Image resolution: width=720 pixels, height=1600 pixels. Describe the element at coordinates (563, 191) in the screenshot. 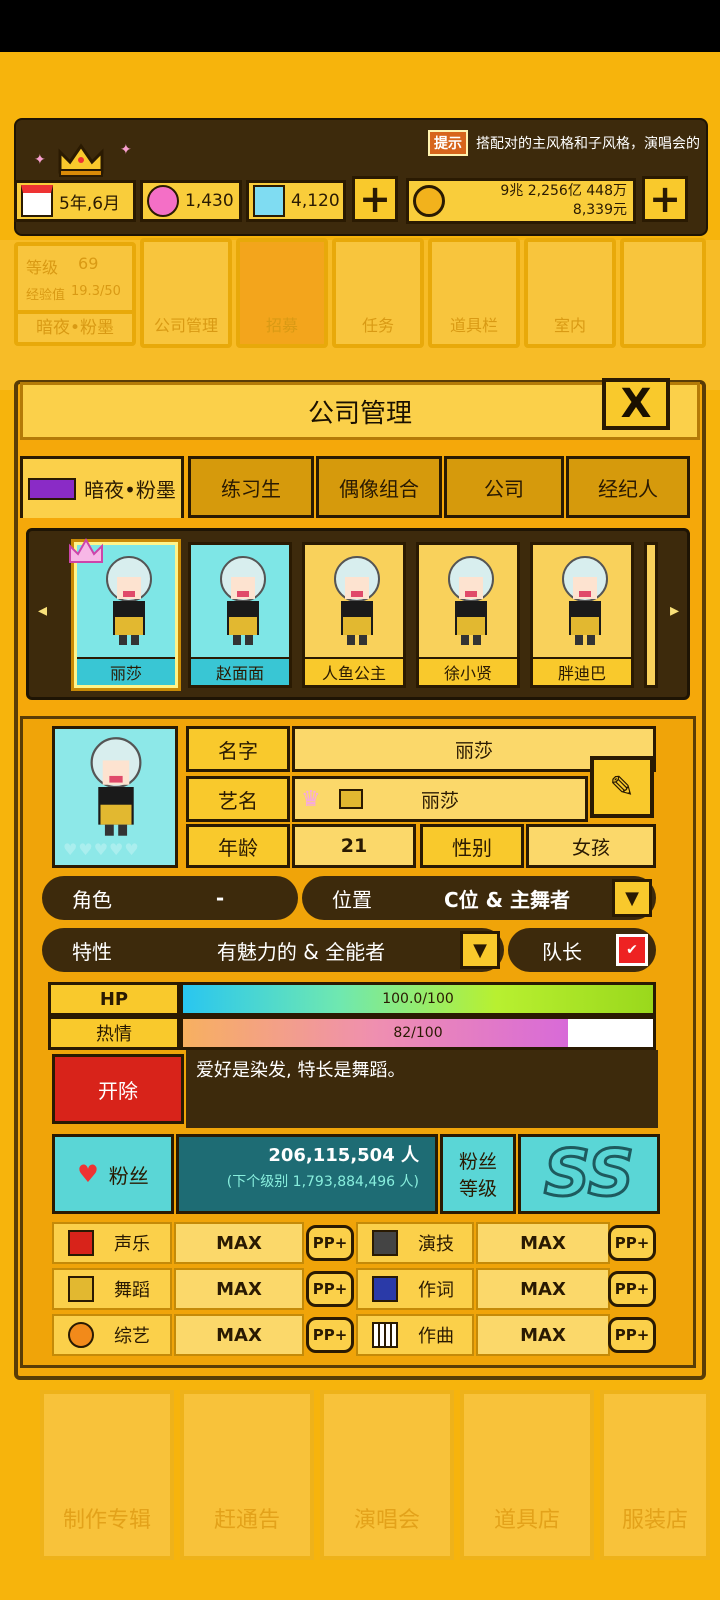

I see `money-line-1: 9兆 2,256亿 448万` at that location.